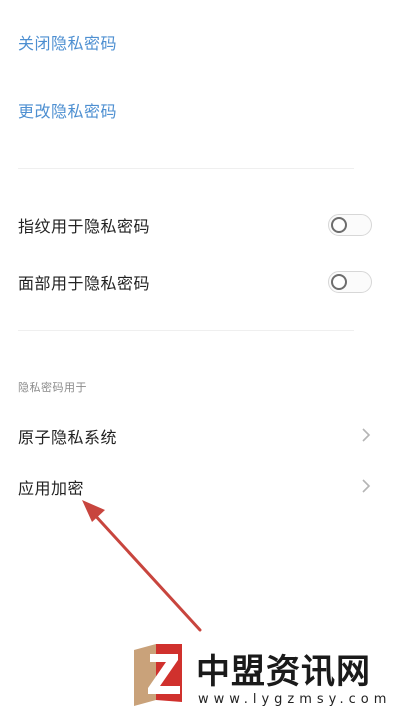 The width and height of the screenshot is (400, 714). What do you see at coordinates (200, 437) in the screenshot?
I see `atomic-privacy-system-item: 原子隐私系统` at bounding box center [200, 437].